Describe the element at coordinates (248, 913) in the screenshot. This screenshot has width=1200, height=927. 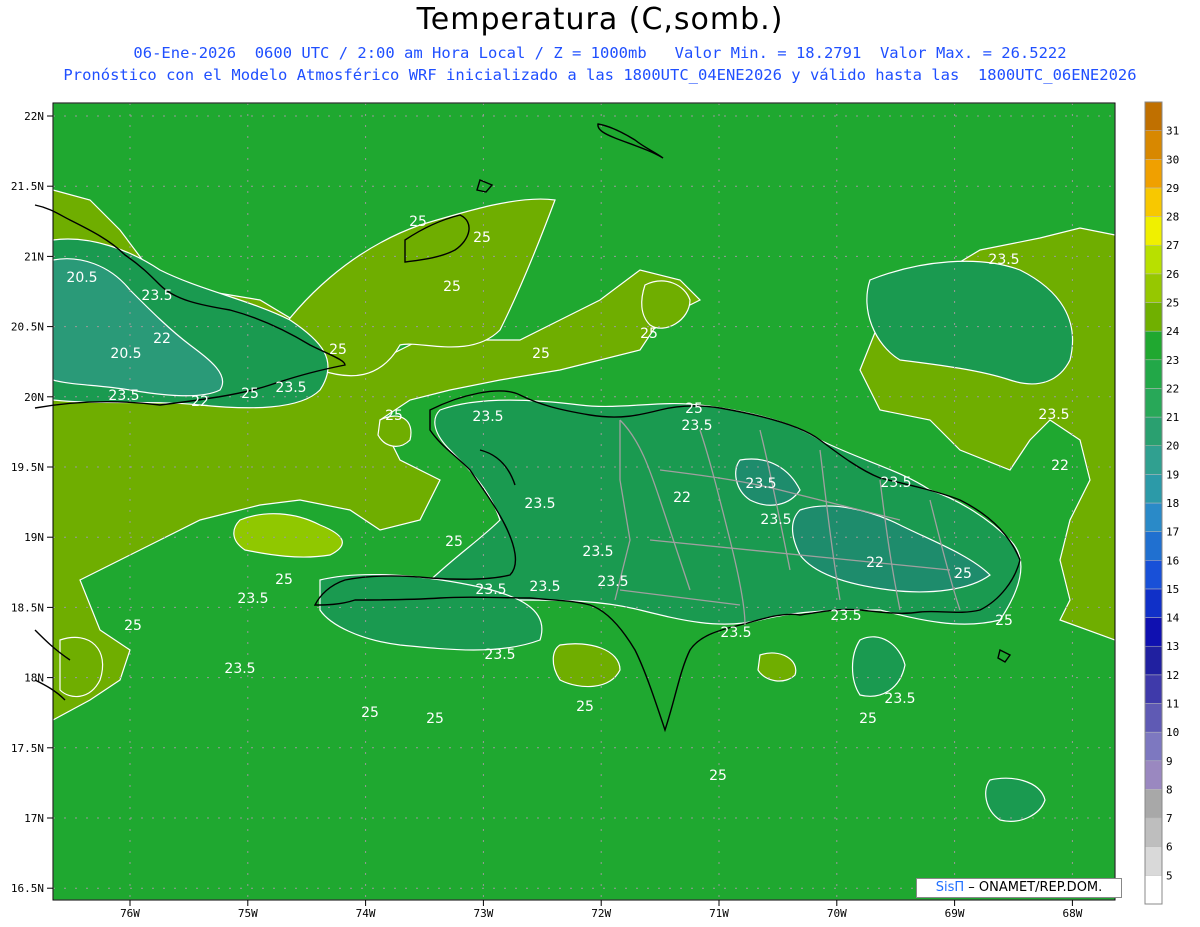
I see `lon-tick-label: 75W` at that location.